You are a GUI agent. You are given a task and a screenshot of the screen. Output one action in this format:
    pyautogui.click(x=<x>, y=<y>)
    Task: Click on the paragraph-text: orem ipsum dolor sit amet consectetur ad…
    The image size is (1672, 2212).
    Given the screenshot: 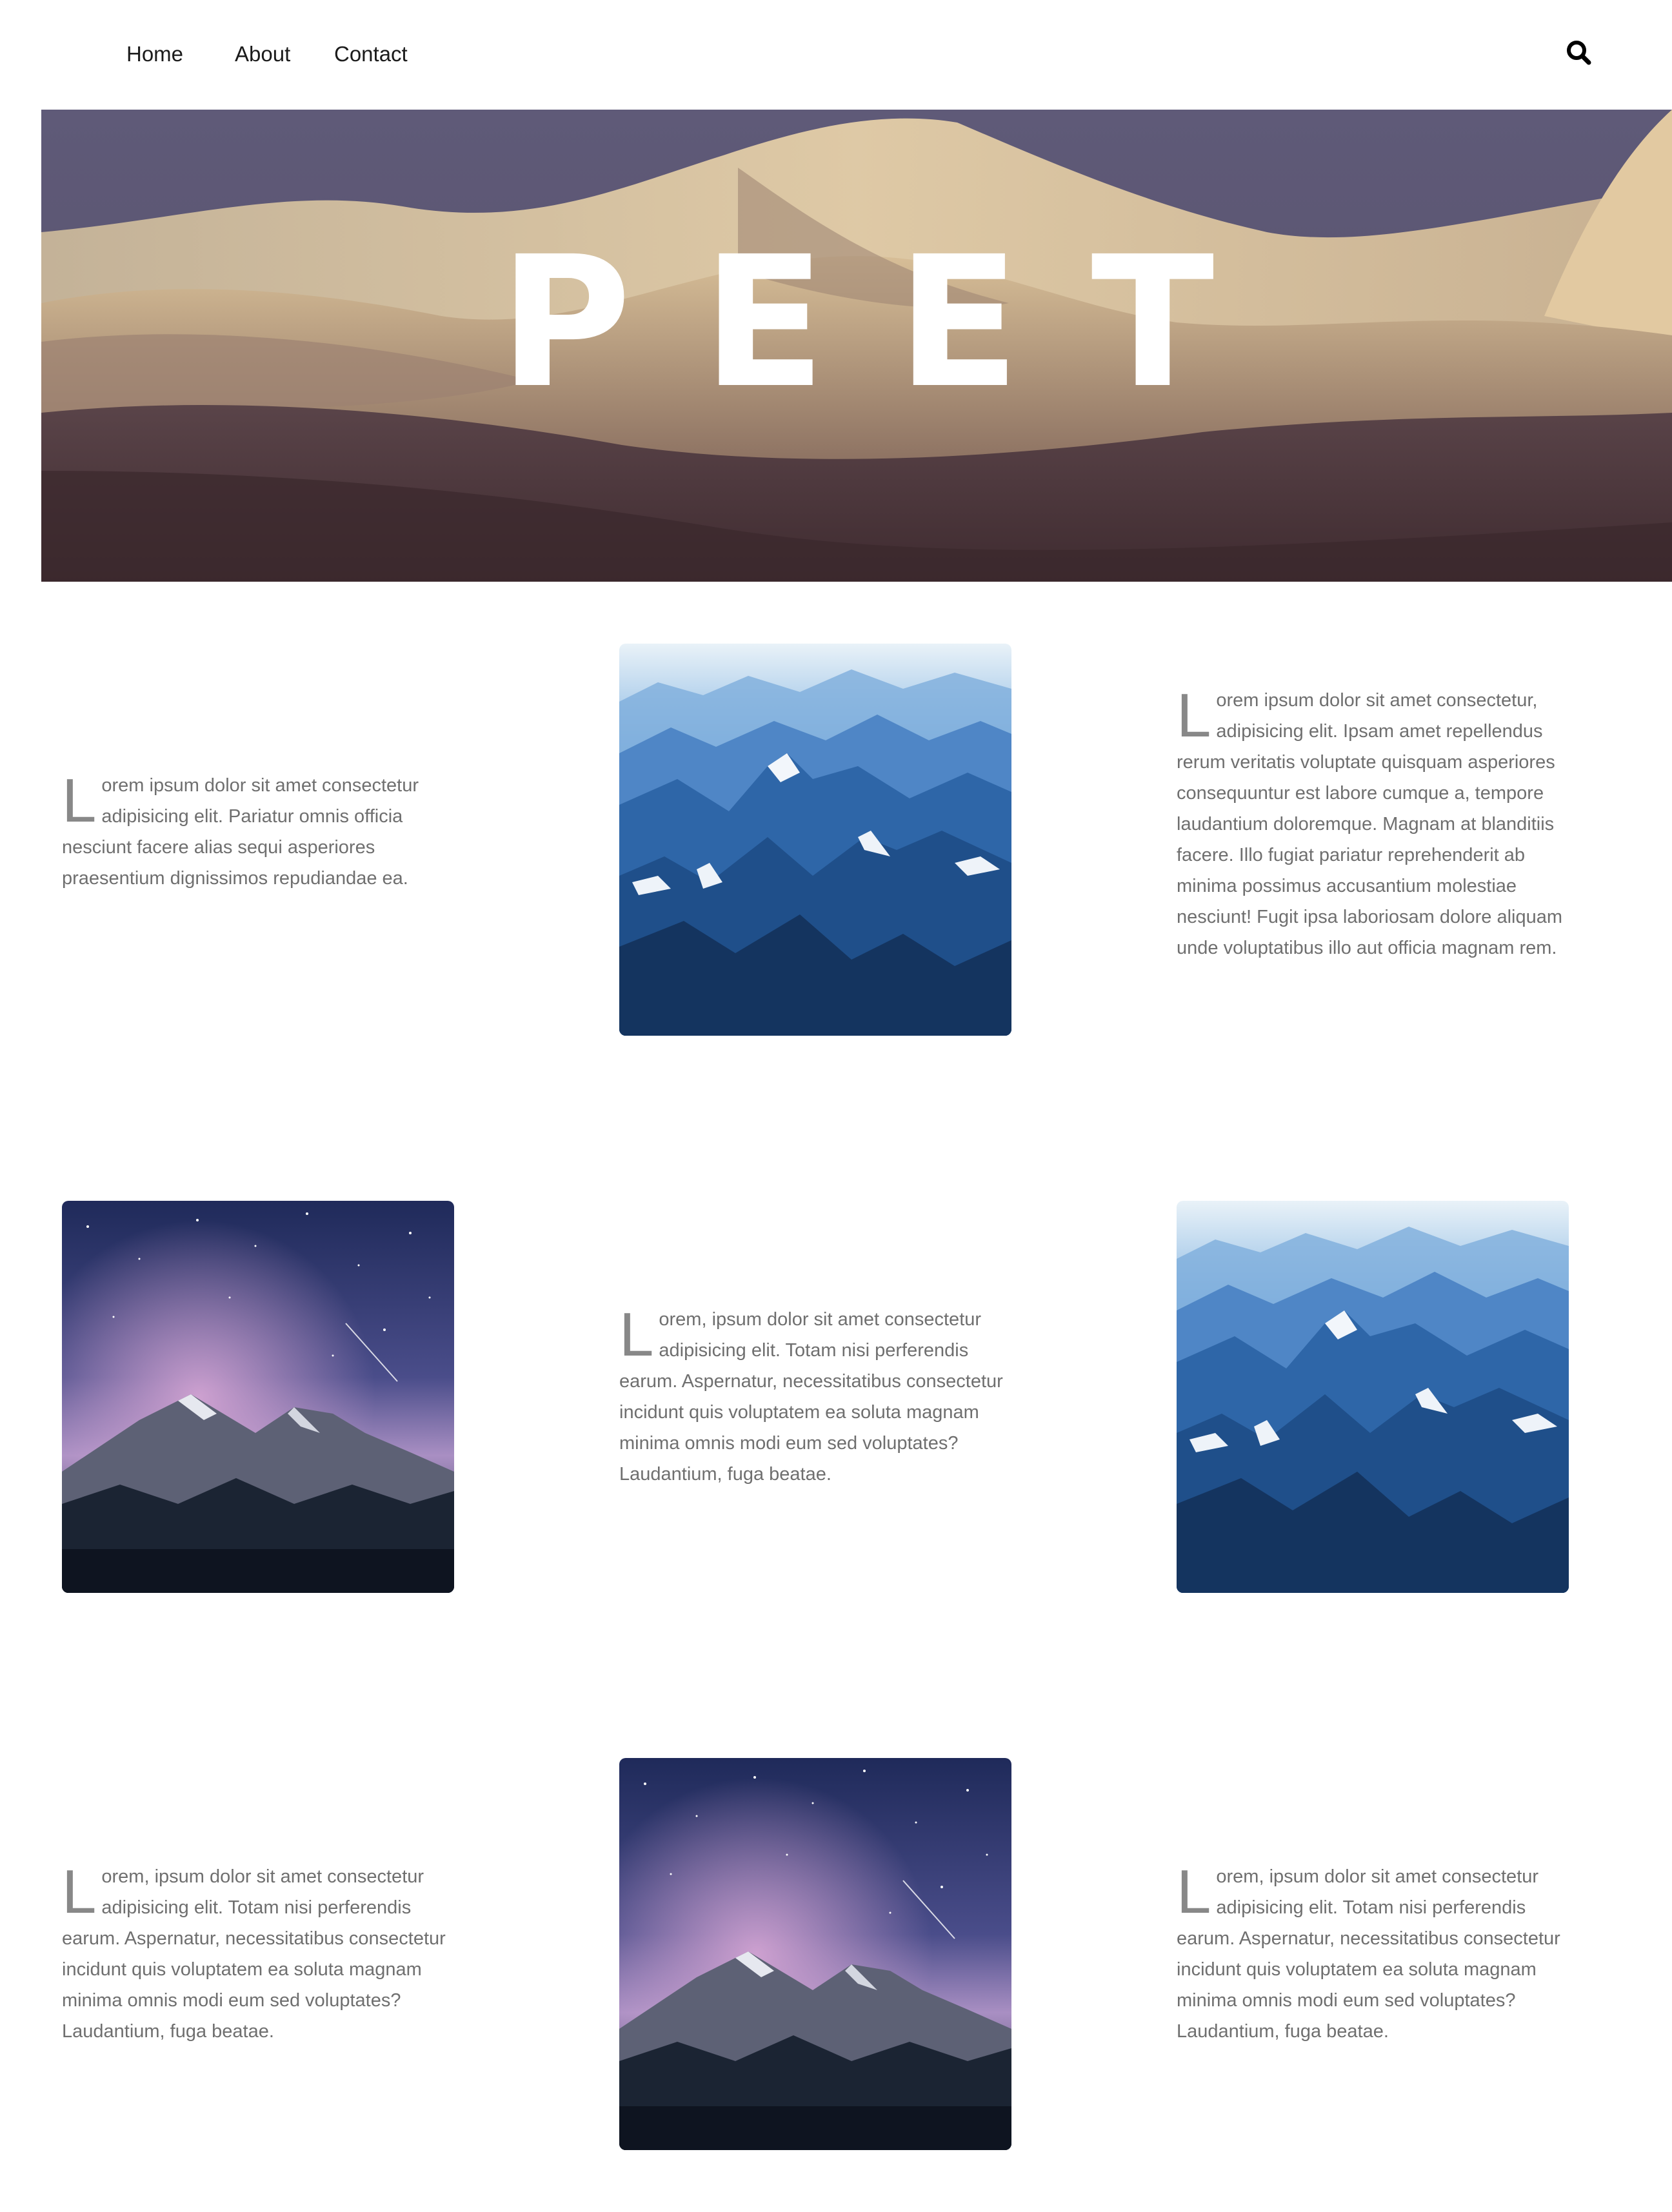 What is the action you would take?
    pyautogui.click(x=240, y=832)
    